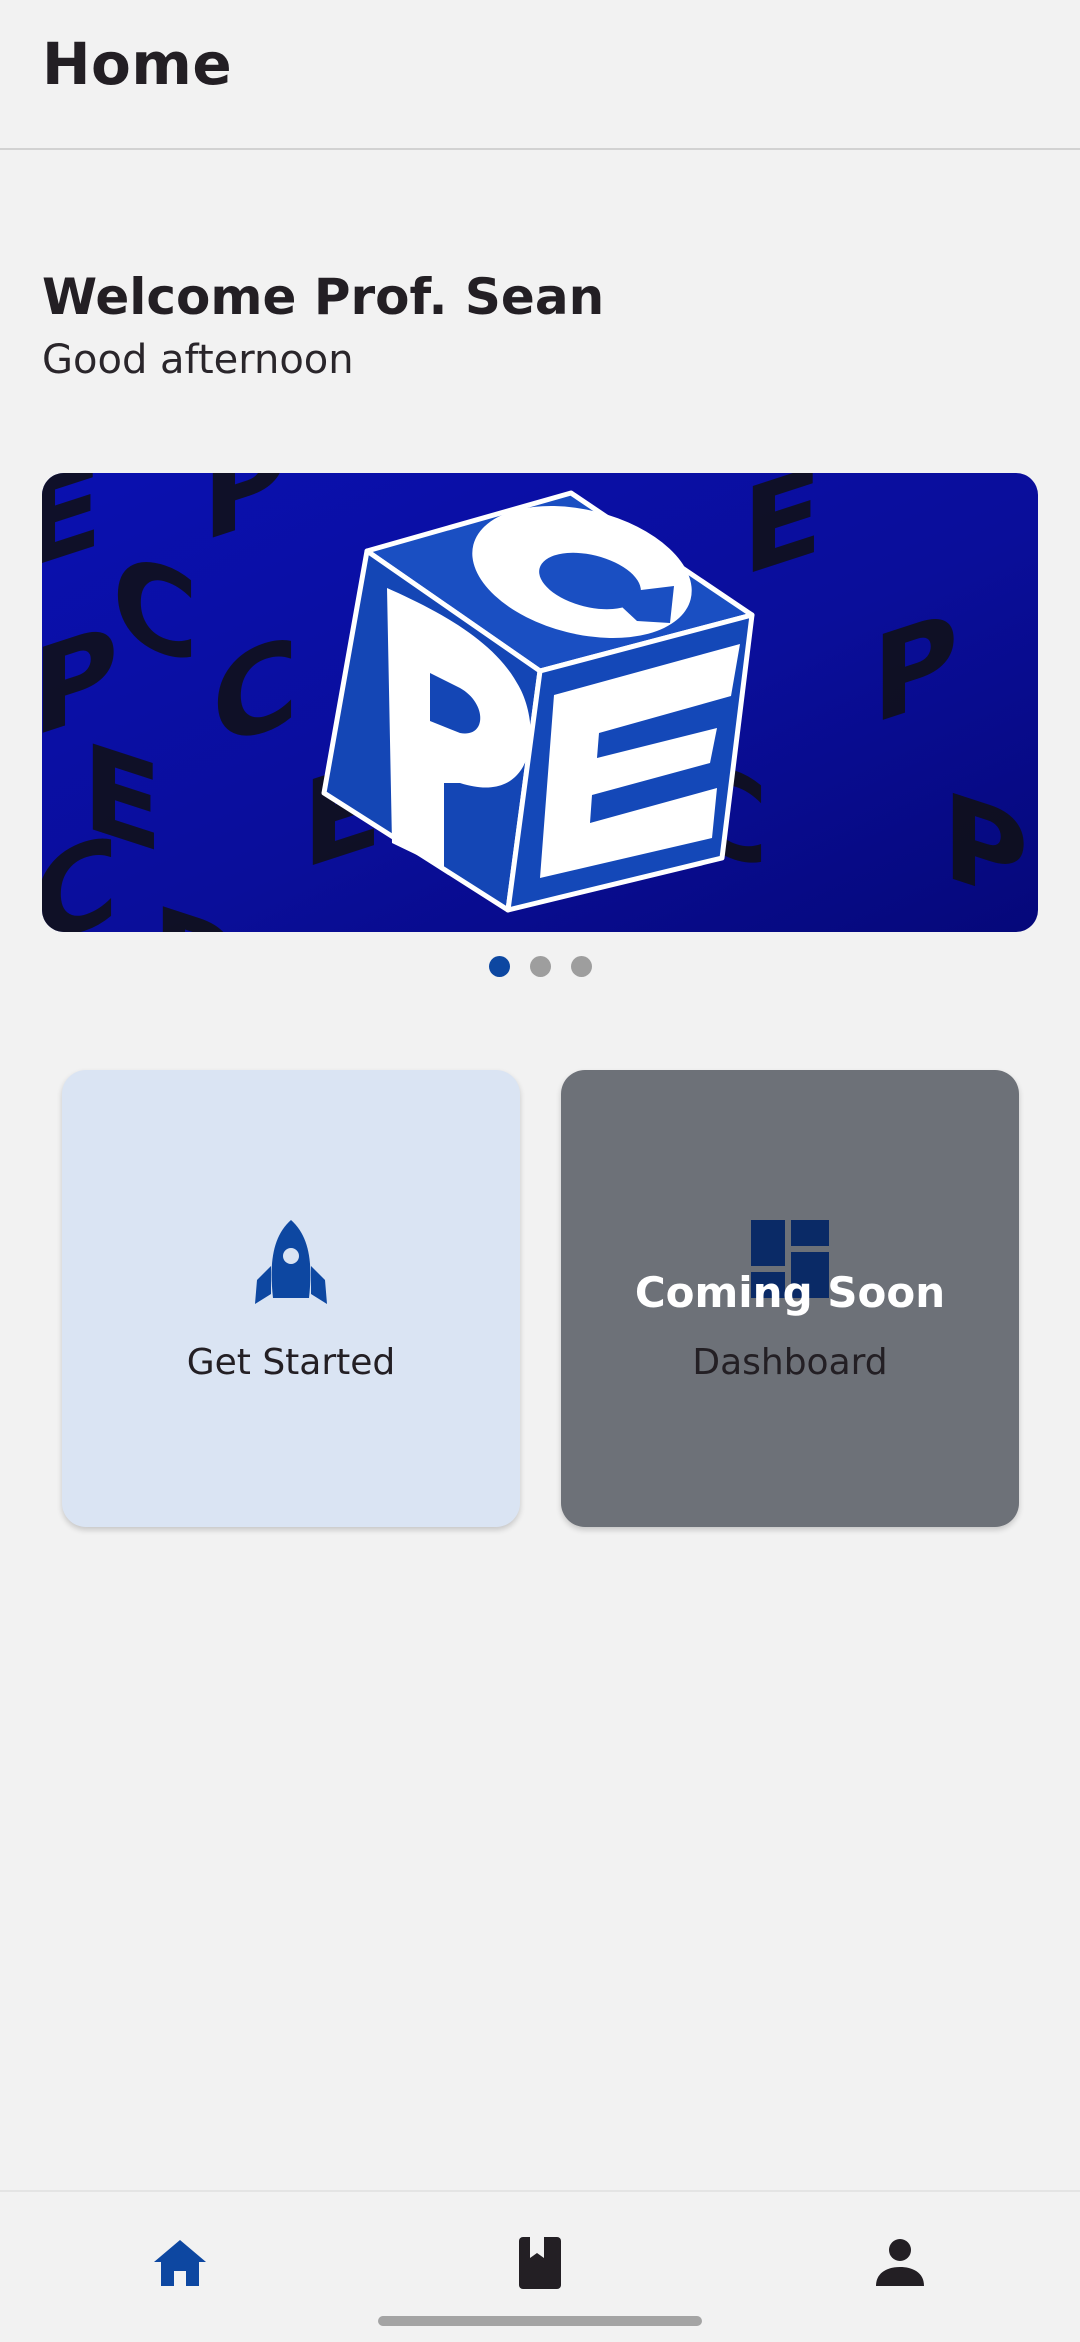 Image resolution: width=1080 pixels, height=2342 pixels. What do you see at coordinates (790, 1292) in the screenshot?
I see `coming-soon-label: Coming Soon` at bounding box center [790, 1292].